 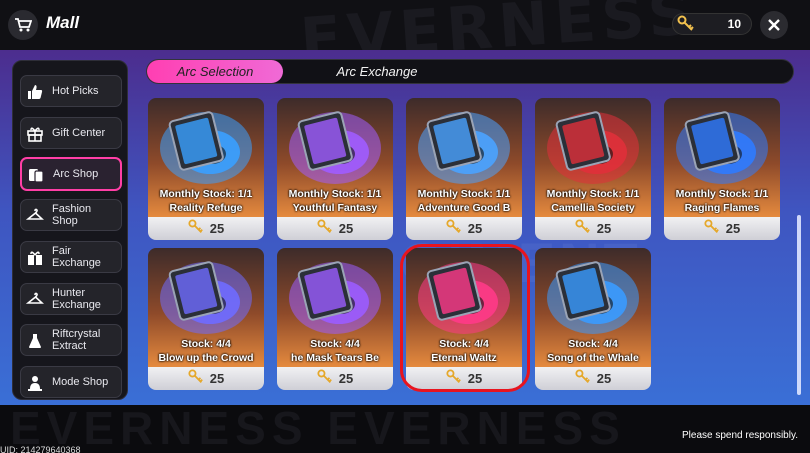 I want to click on sidebar-item-arc-shop: Arc Shop, so click(x=71, y=174).